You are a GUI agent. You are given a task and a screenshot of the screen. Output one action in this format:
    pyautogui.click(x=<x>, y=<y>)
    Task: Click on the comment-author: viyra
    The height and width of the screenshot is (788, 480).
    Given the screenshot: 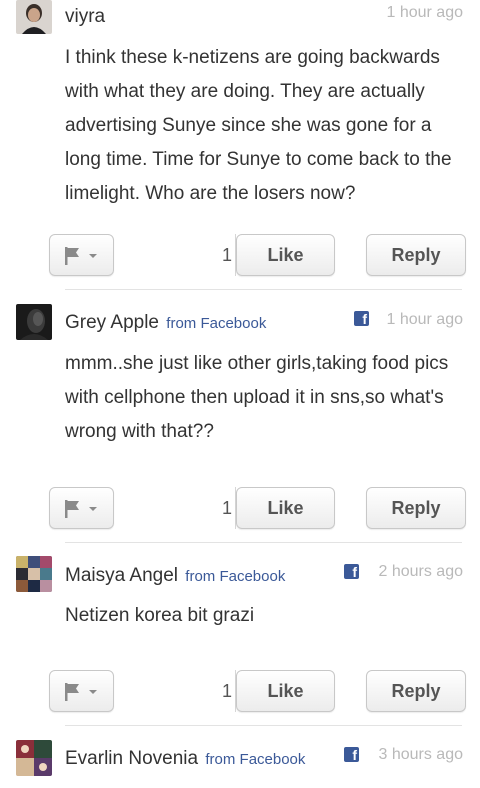 What is the action you would take?
    pyautogui.click(x=85, y=17)
    